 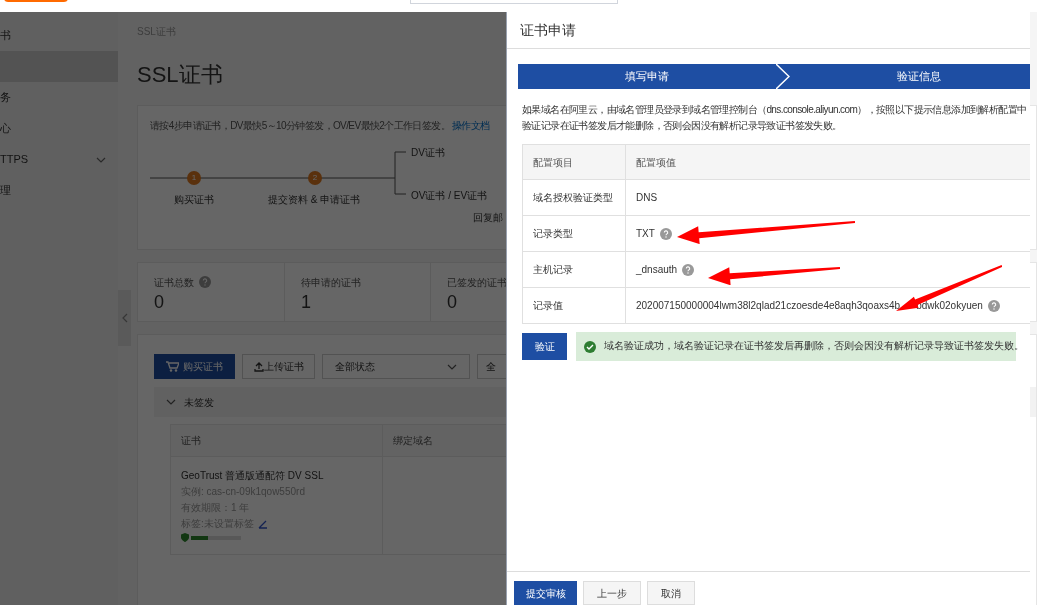 What do you see at coordinates (544, 346) in the screenshot?
I see `verify-button: 验证` at bounding box center [544, 346].